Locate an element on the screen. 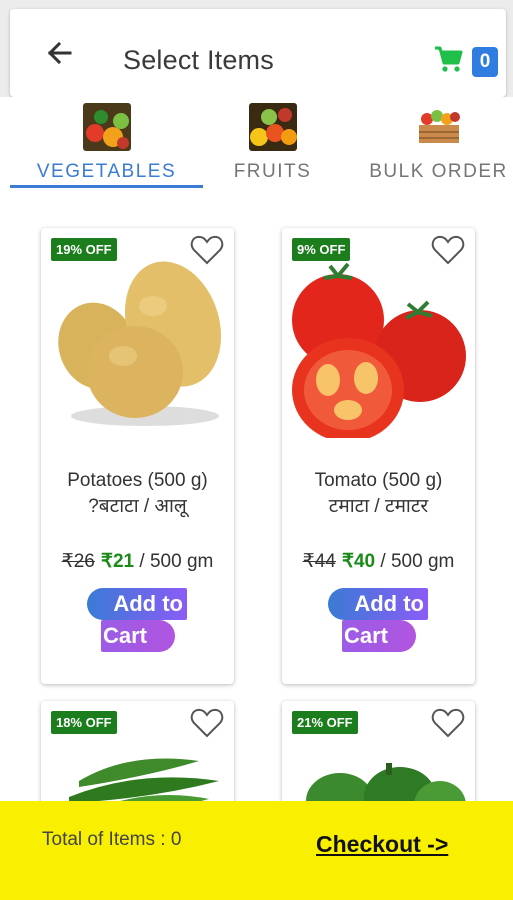 This screenshot has width=513, height=900. product-name-local: टमाटा / टमाटर is located at coordinates (378, 506).